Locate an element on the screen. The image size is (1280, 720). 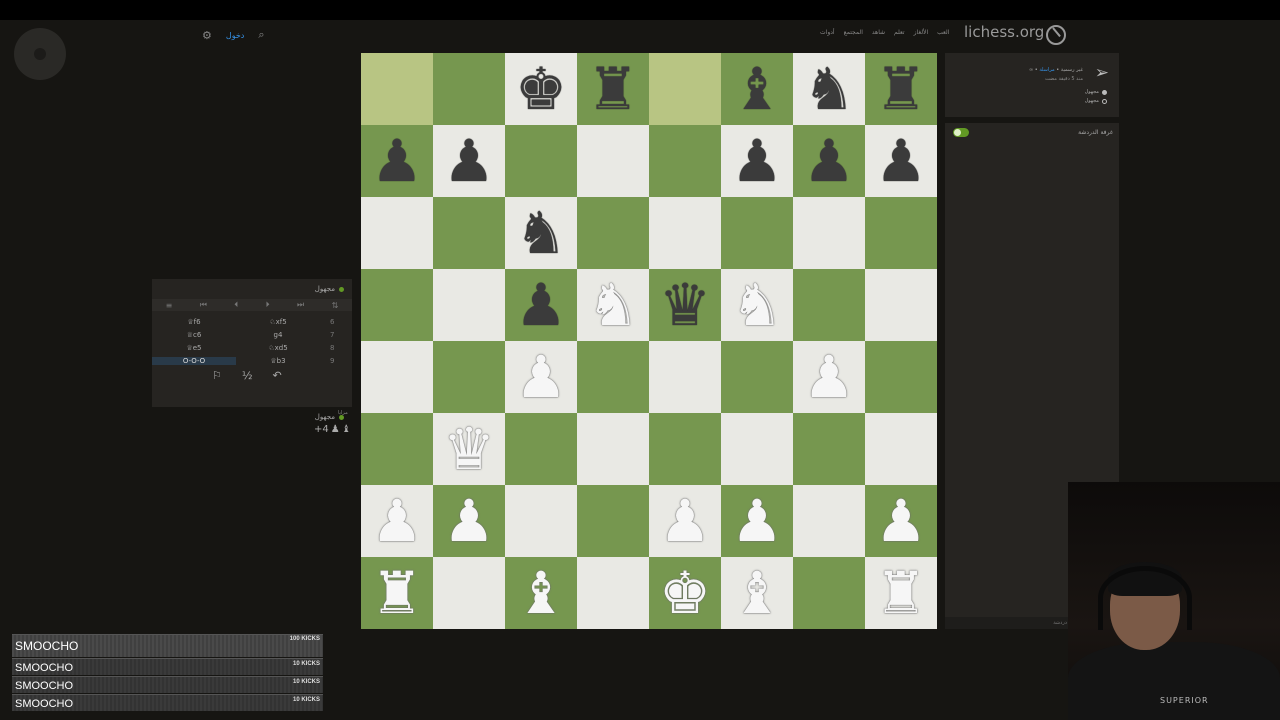
square-e3 is located at coordinates (685, 449).